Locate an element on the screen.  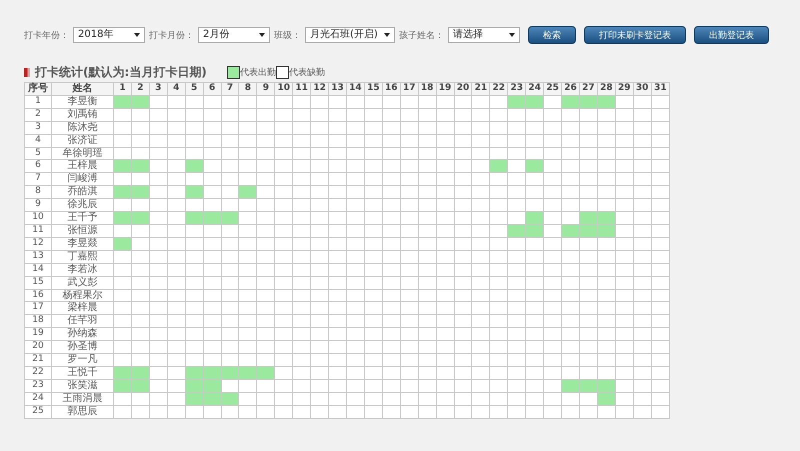
column-header: 5 is located at coordinates (194, 89).